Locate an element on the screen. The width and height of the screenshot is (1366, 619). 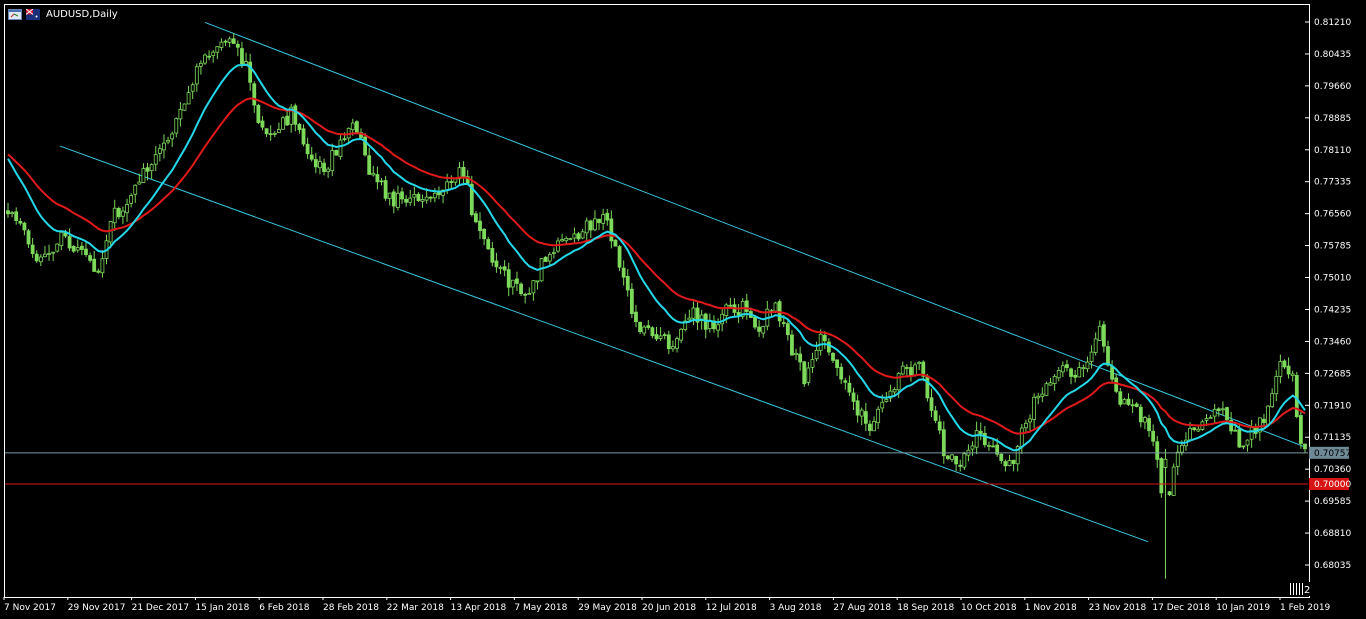
x-tick-label: 3 Aug 2018 is located at coordinates (796, 608).